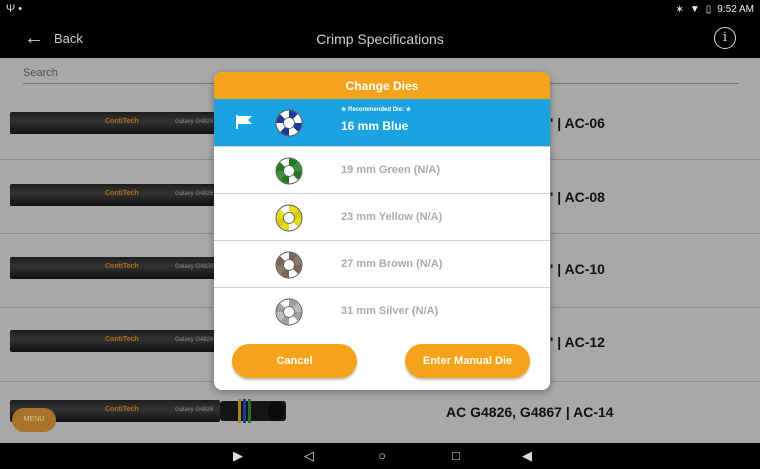  Describe the element at coordinates (14, 9) in the screenshot. I see `status-icons: Ψ •` at that location.